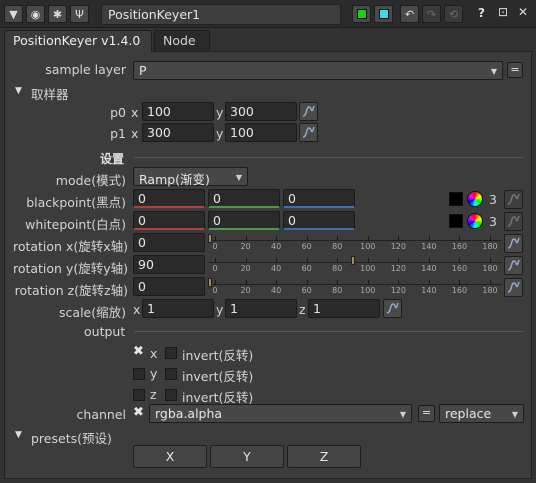  Describe the element at coordinates (178, 111) in the screenshot. I see `p0-x-input: 100` at that location.